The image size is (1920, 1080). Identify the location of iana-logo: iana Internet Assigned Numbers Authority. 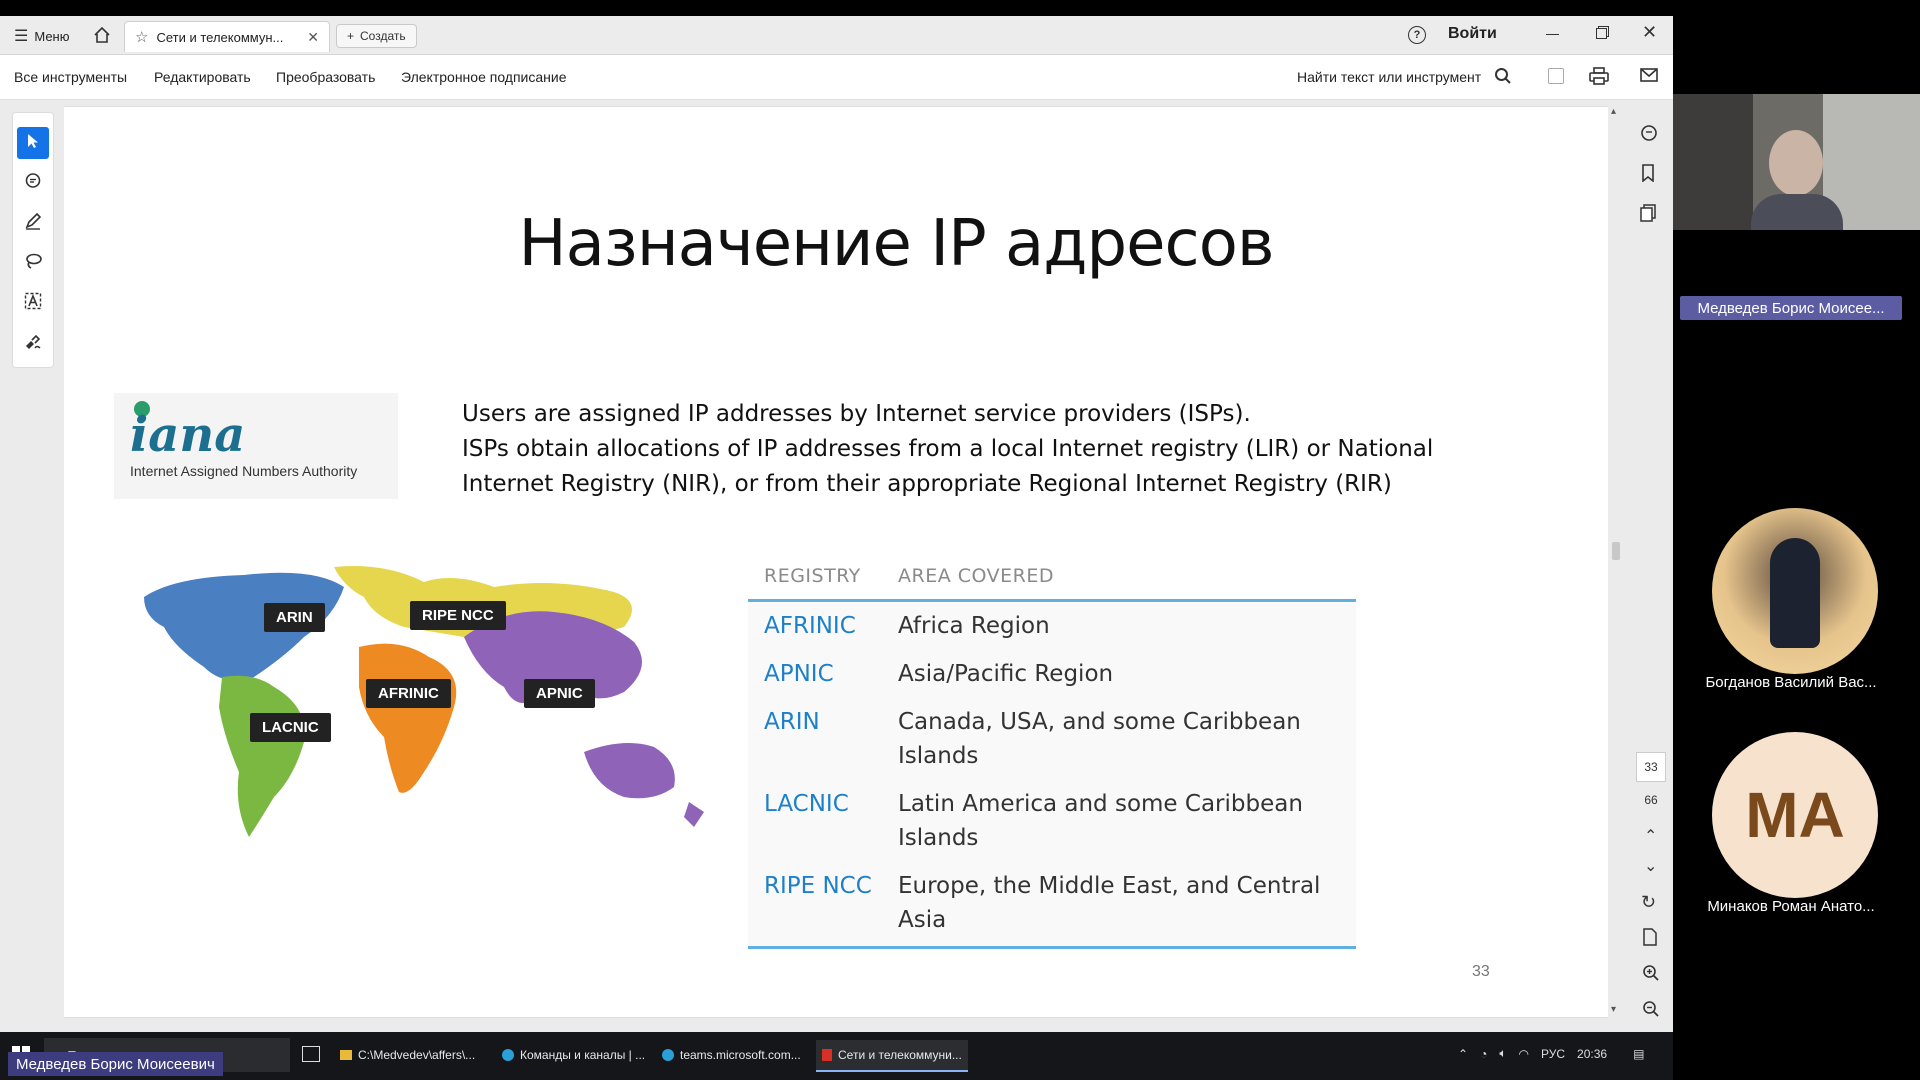
(256, 446).